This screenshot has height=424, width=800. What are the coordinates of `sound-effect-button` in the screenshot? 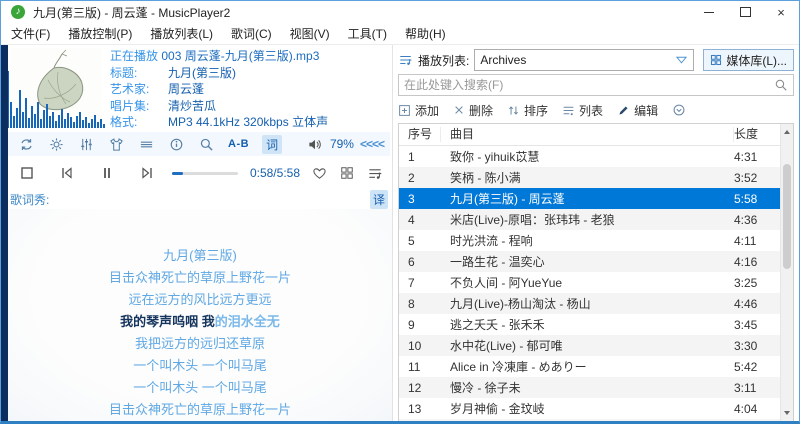 It's located at (146, 144).